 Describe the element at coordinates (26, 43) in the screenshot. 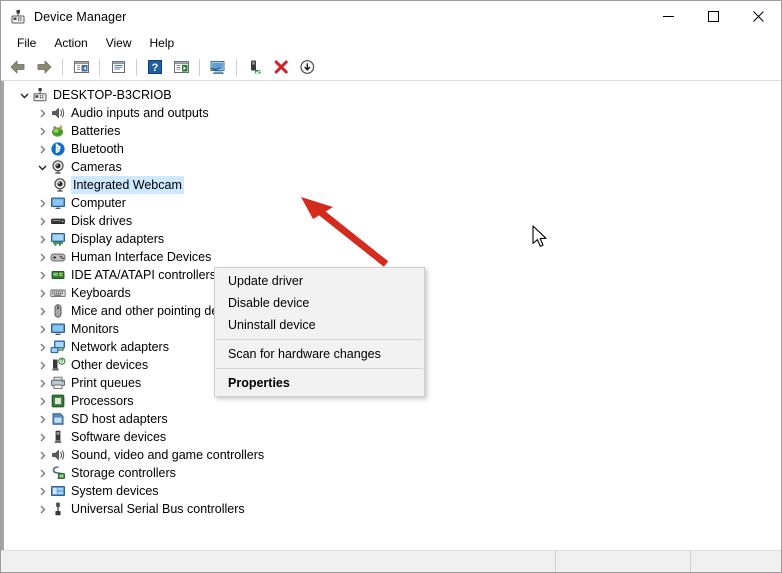

I see `menu-file: File` at that location.